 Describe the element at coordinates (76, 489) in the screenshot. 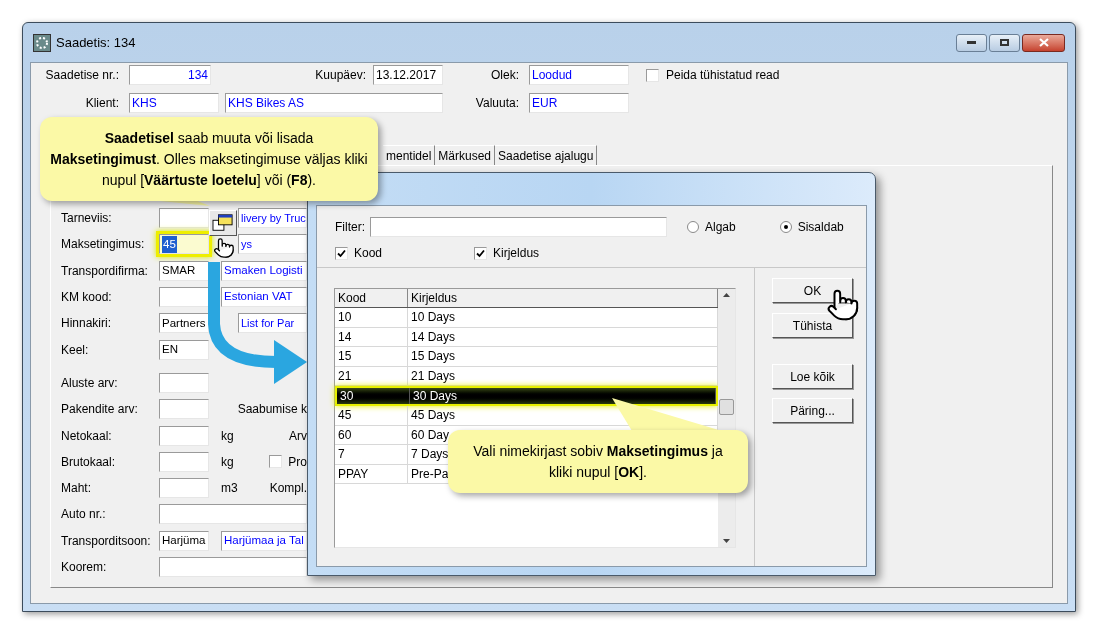

I see `field-label: Maht:` at that location.